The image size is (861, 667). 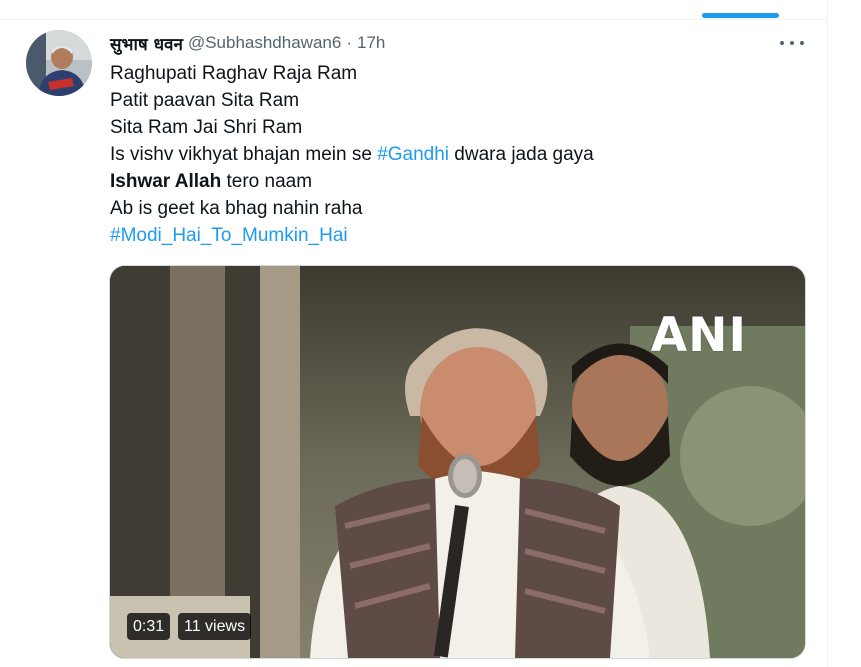 I want to click on tweet-header: सुभाष धवन @Subhashdhawan6 · 17h, so click(x=247, y=43).